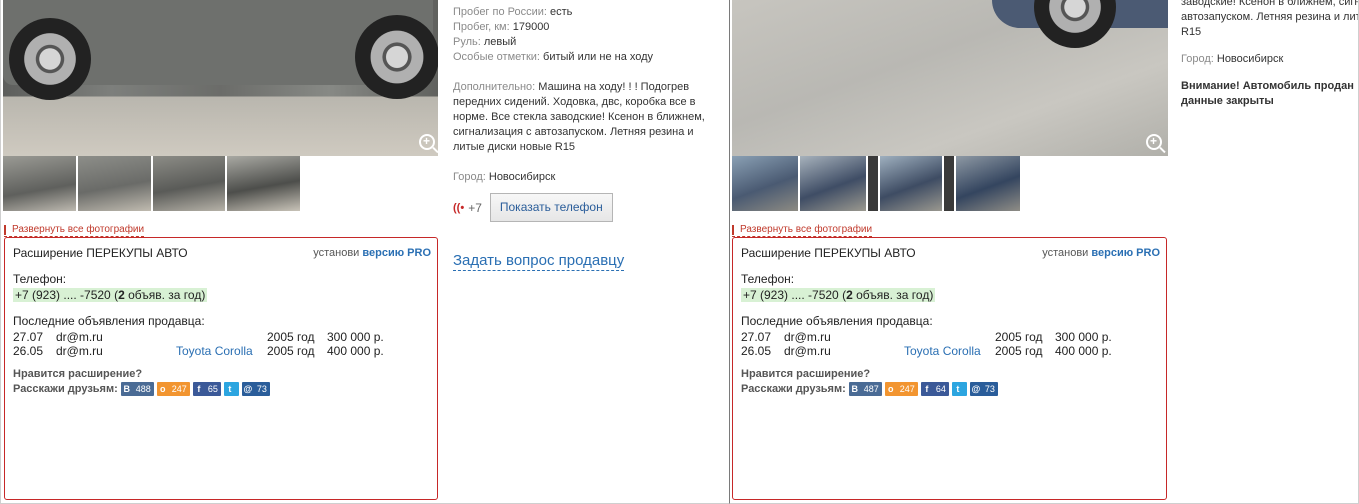  I want to click on city-row: Город: Новосибирск, so click(587, 177).